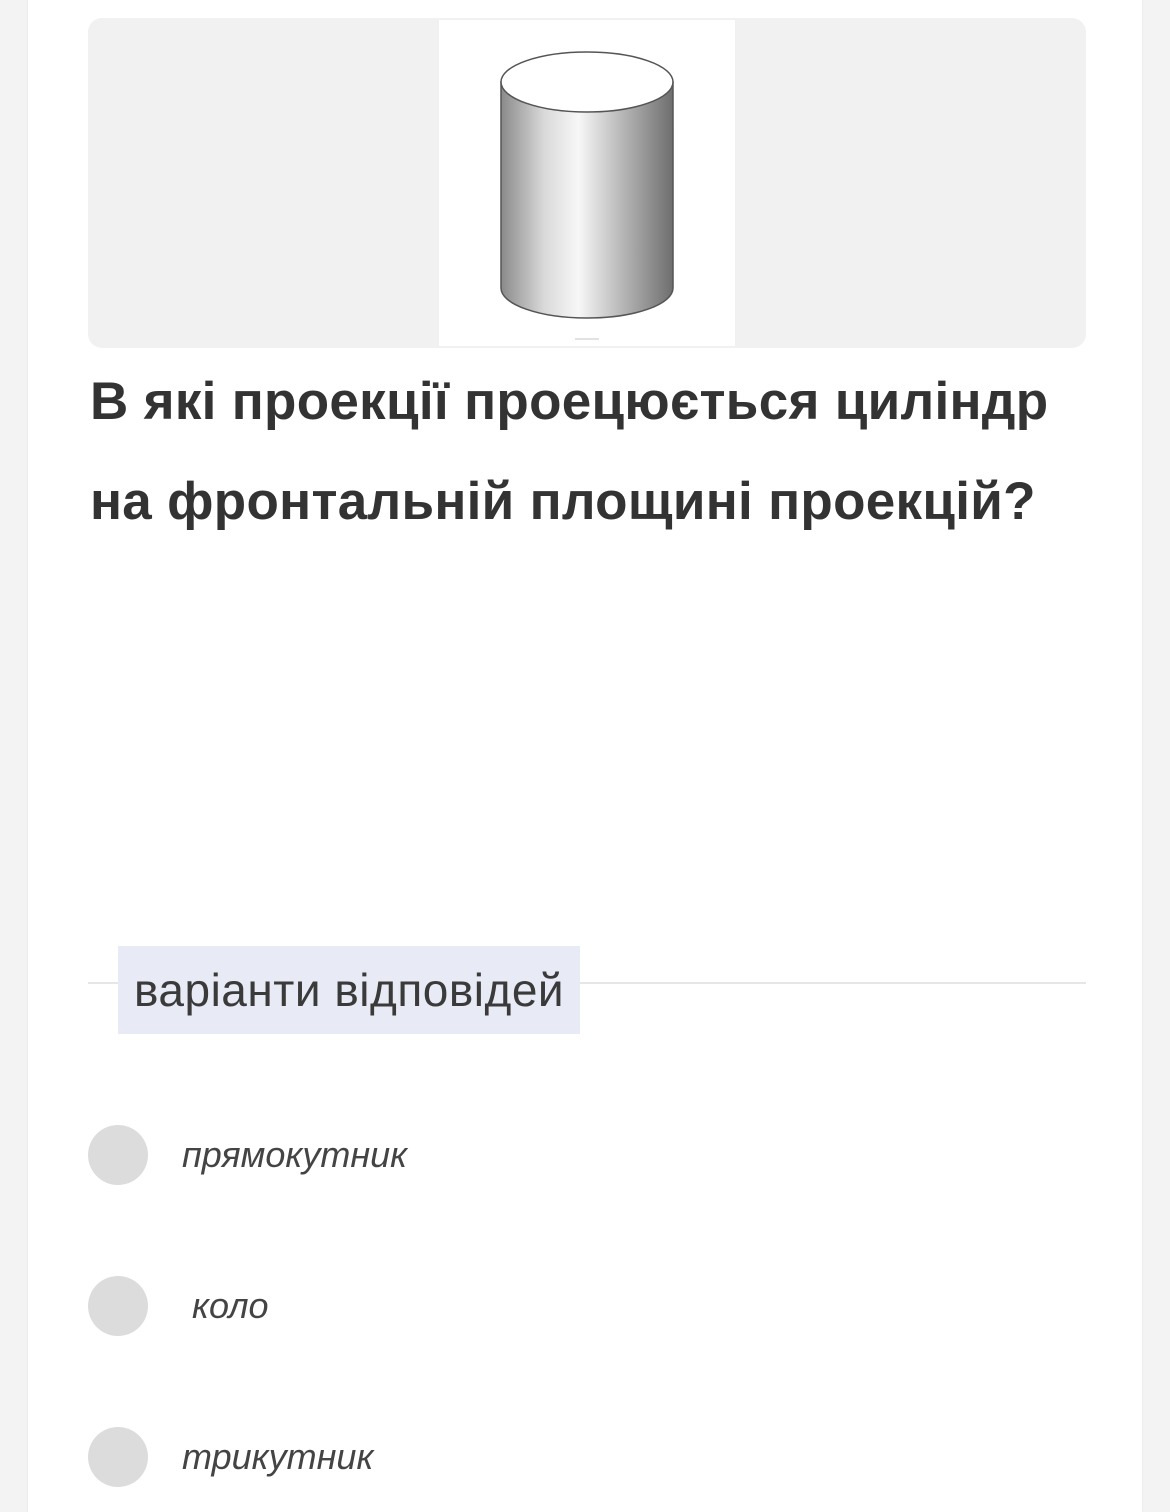  What do you see at coordinates (278, 1456) in the screenshot?
I see `option-label: трикутник` at bounding box center [278, 1456].